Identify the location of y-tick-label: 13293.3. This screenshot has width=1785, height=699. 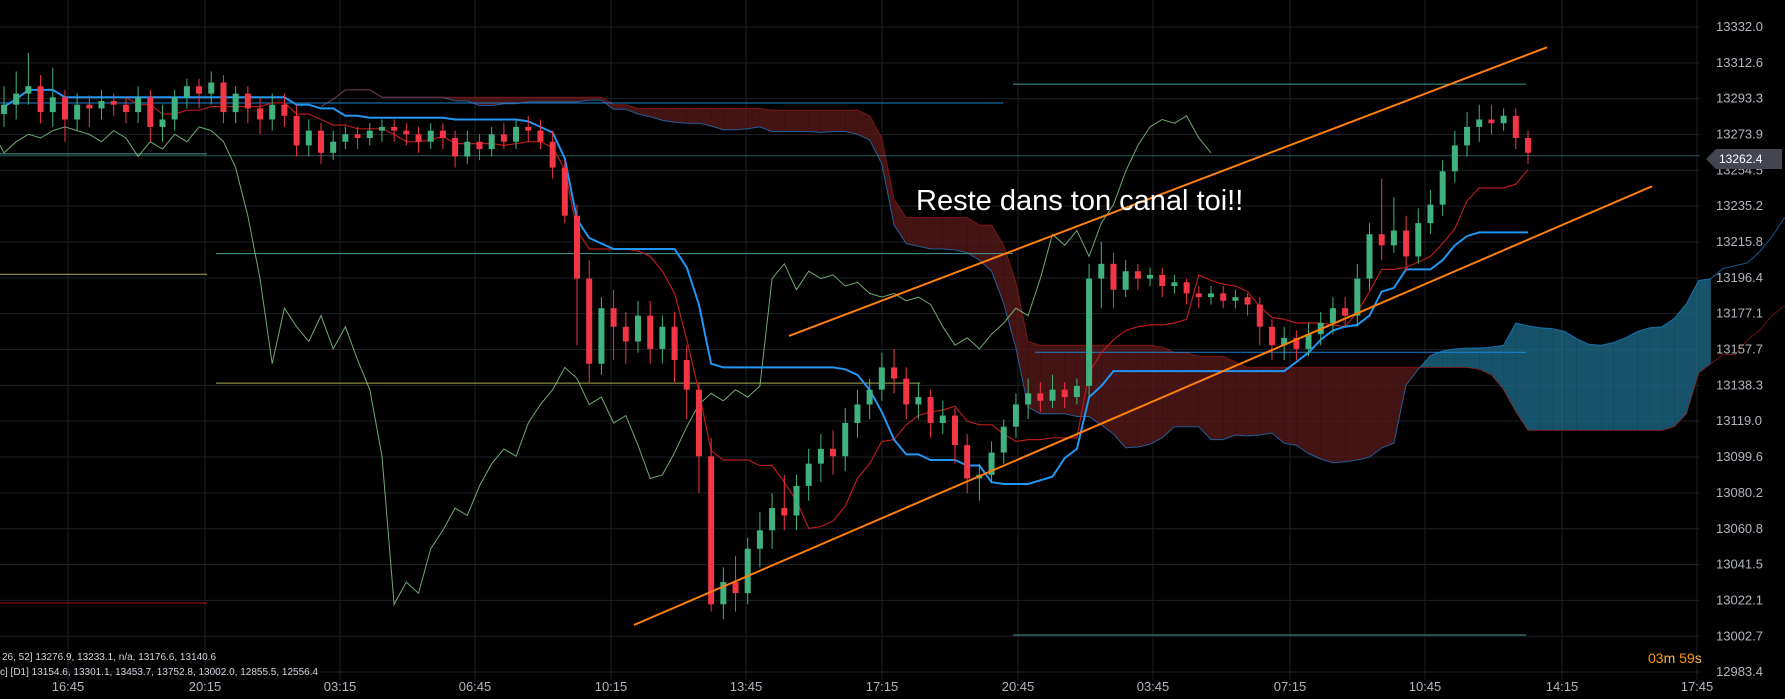
(1739, 98).